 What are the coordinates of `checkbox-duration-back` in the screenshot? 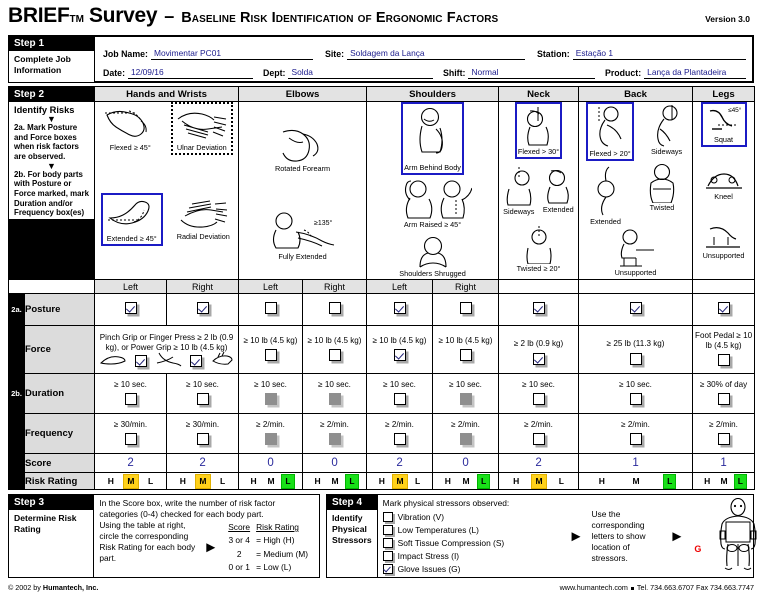 It's located at (635, 398).